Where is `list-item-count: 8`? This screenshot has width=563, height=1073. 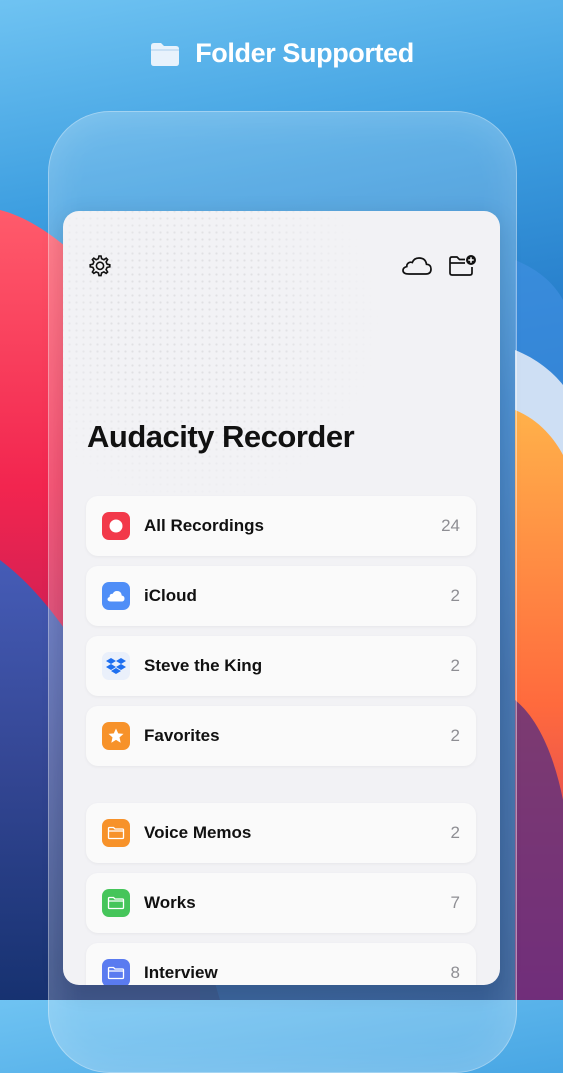 list-item-count: 8 is located at coordinates (455, 972).